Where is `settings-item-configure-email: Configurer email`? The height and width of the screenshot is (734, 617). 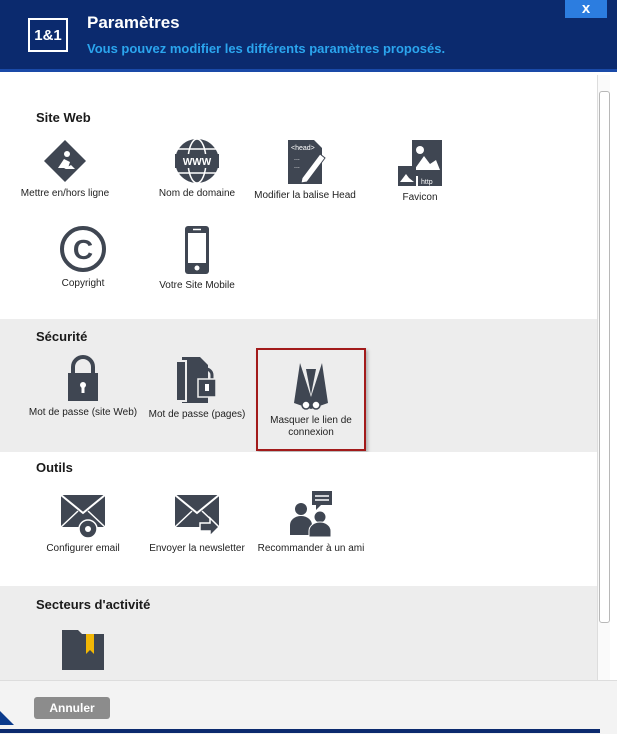
settings-item-configure-email: Configurer email is located at coordinates (83, 522).